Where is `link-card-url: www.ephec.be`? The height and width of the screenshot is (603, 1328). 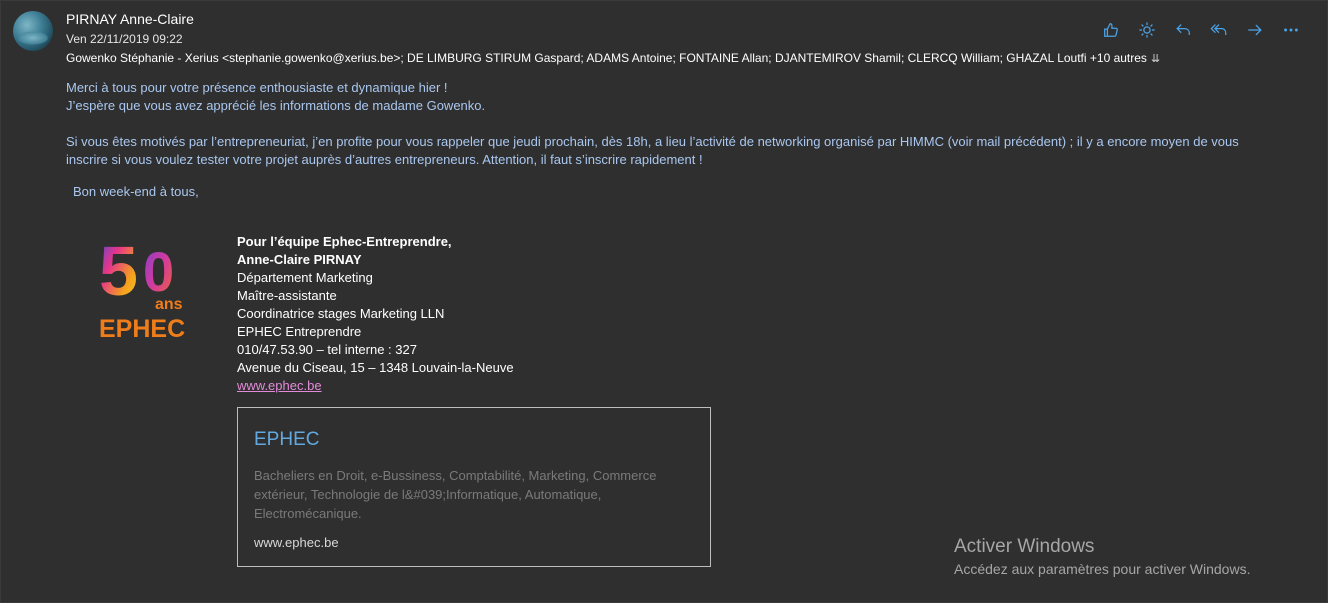
link-card-url: www.ephec.be is located at coordinates (296, 542).